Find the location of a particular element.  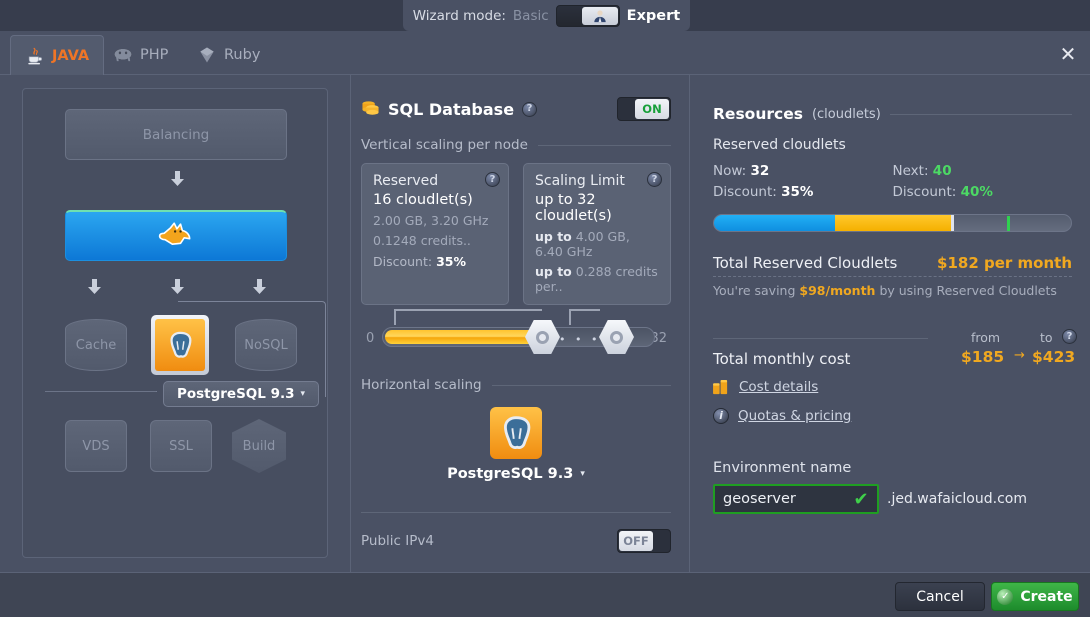

discount-now-next: Discount: 35% Discount: 40% is located at coordinates (892, 192).